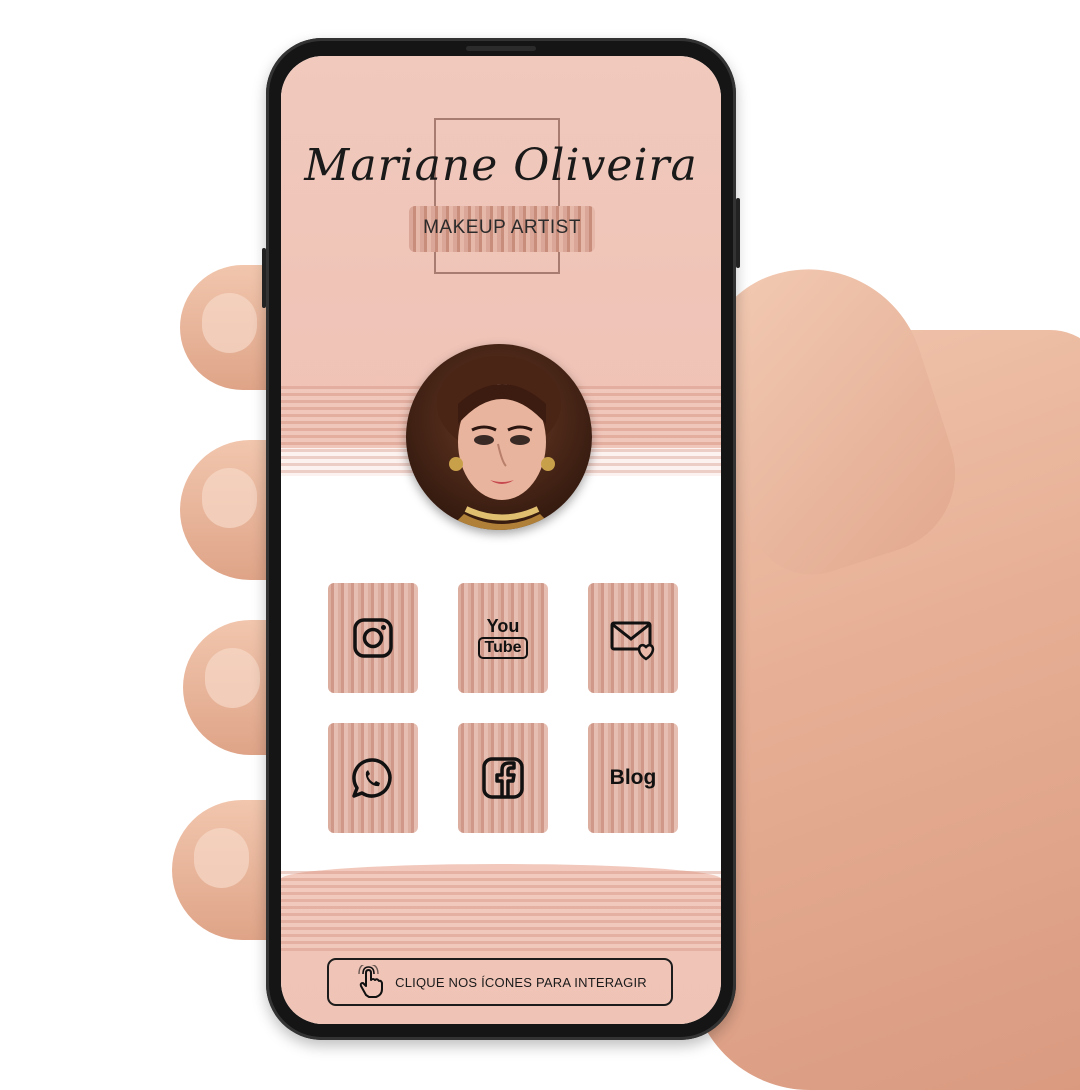 Image resolution: width=1080 pixels, height=1090 pixels. I want to click on blog-link-button: Blog, so click(633, 778).